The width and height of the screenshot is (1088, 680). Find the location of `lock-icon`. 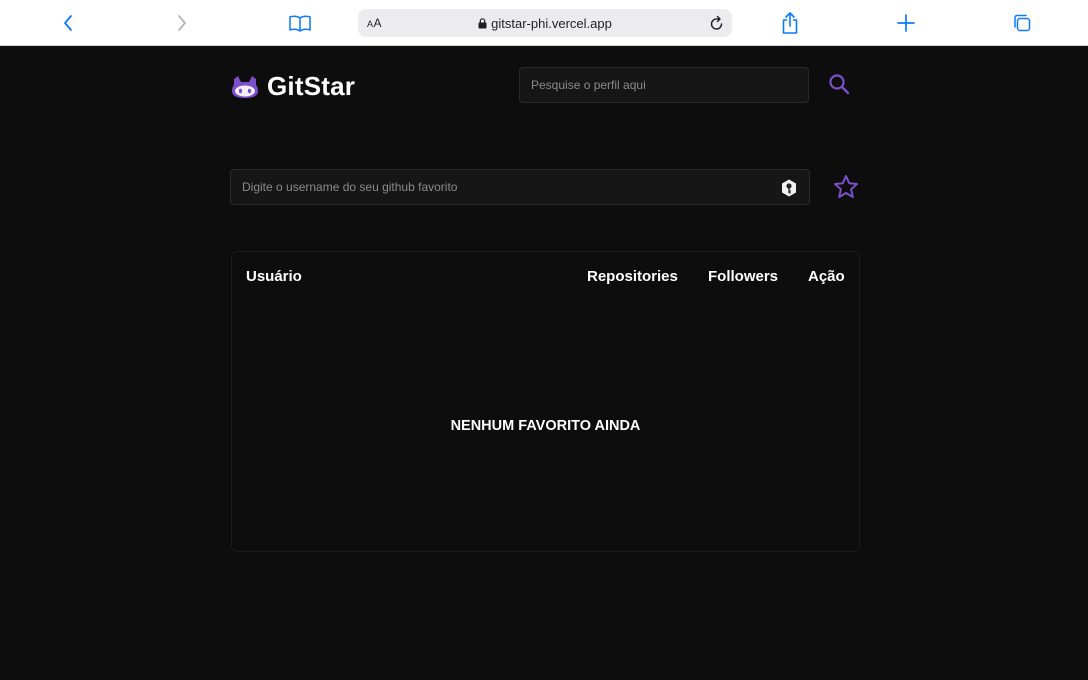

lock-icon is located at coordinates (482, 23).